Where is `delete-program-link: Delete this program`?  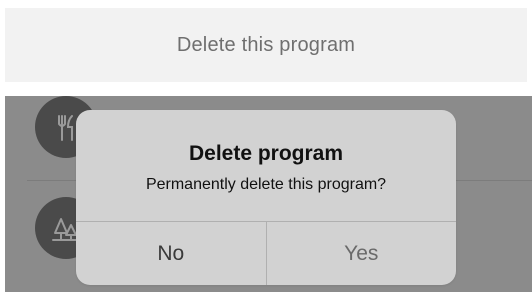
delete-program-link: Delete this program is located at coordinates (266, 45).